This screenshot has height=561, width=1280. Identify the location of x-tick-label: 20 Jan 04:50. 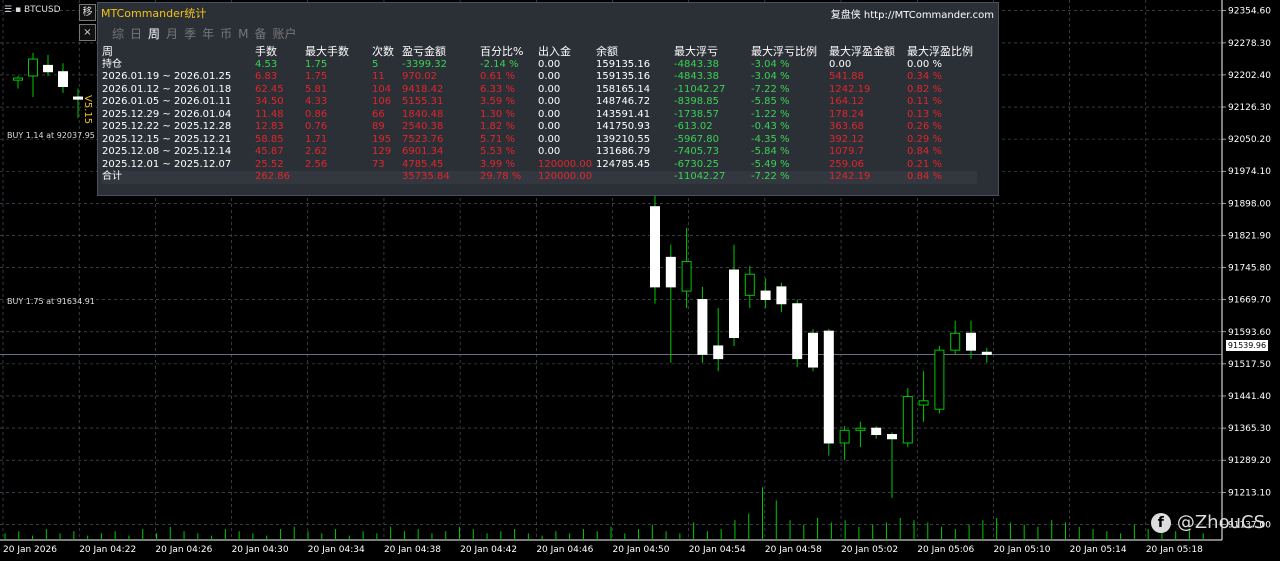
(641, 550).